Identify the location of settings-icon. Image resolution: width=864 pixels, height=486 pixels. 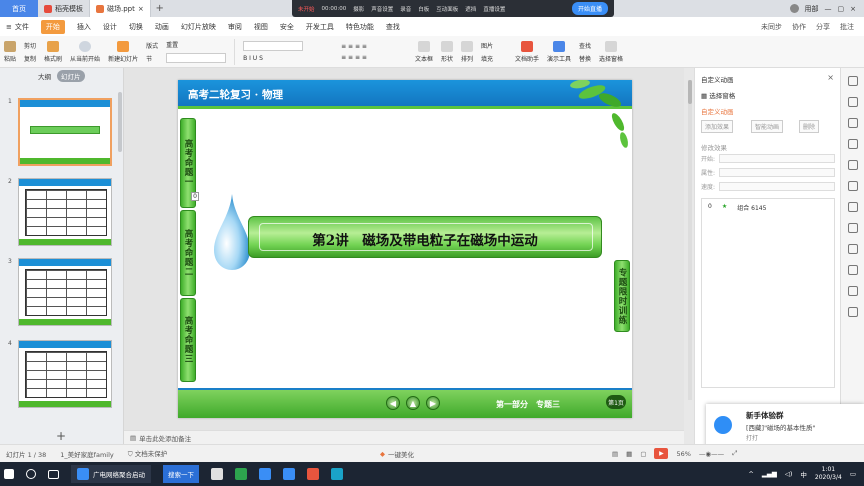
(852, 270).